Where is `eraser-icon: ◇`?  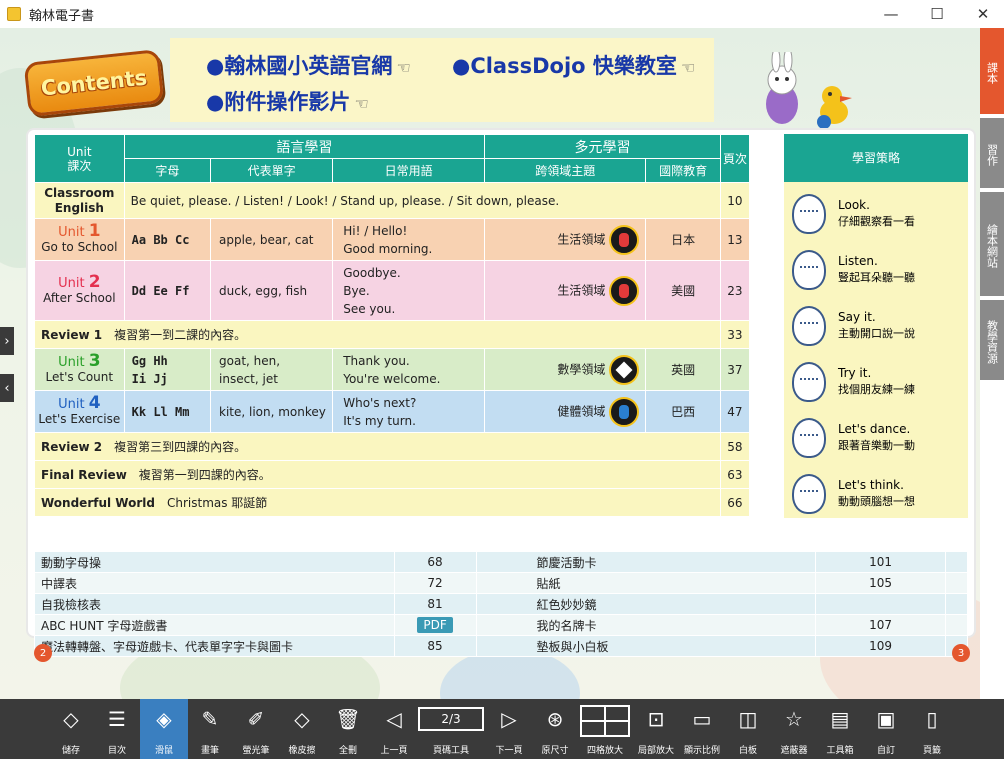
eraser-icon: ◇ is located at coordinates (302, 719).